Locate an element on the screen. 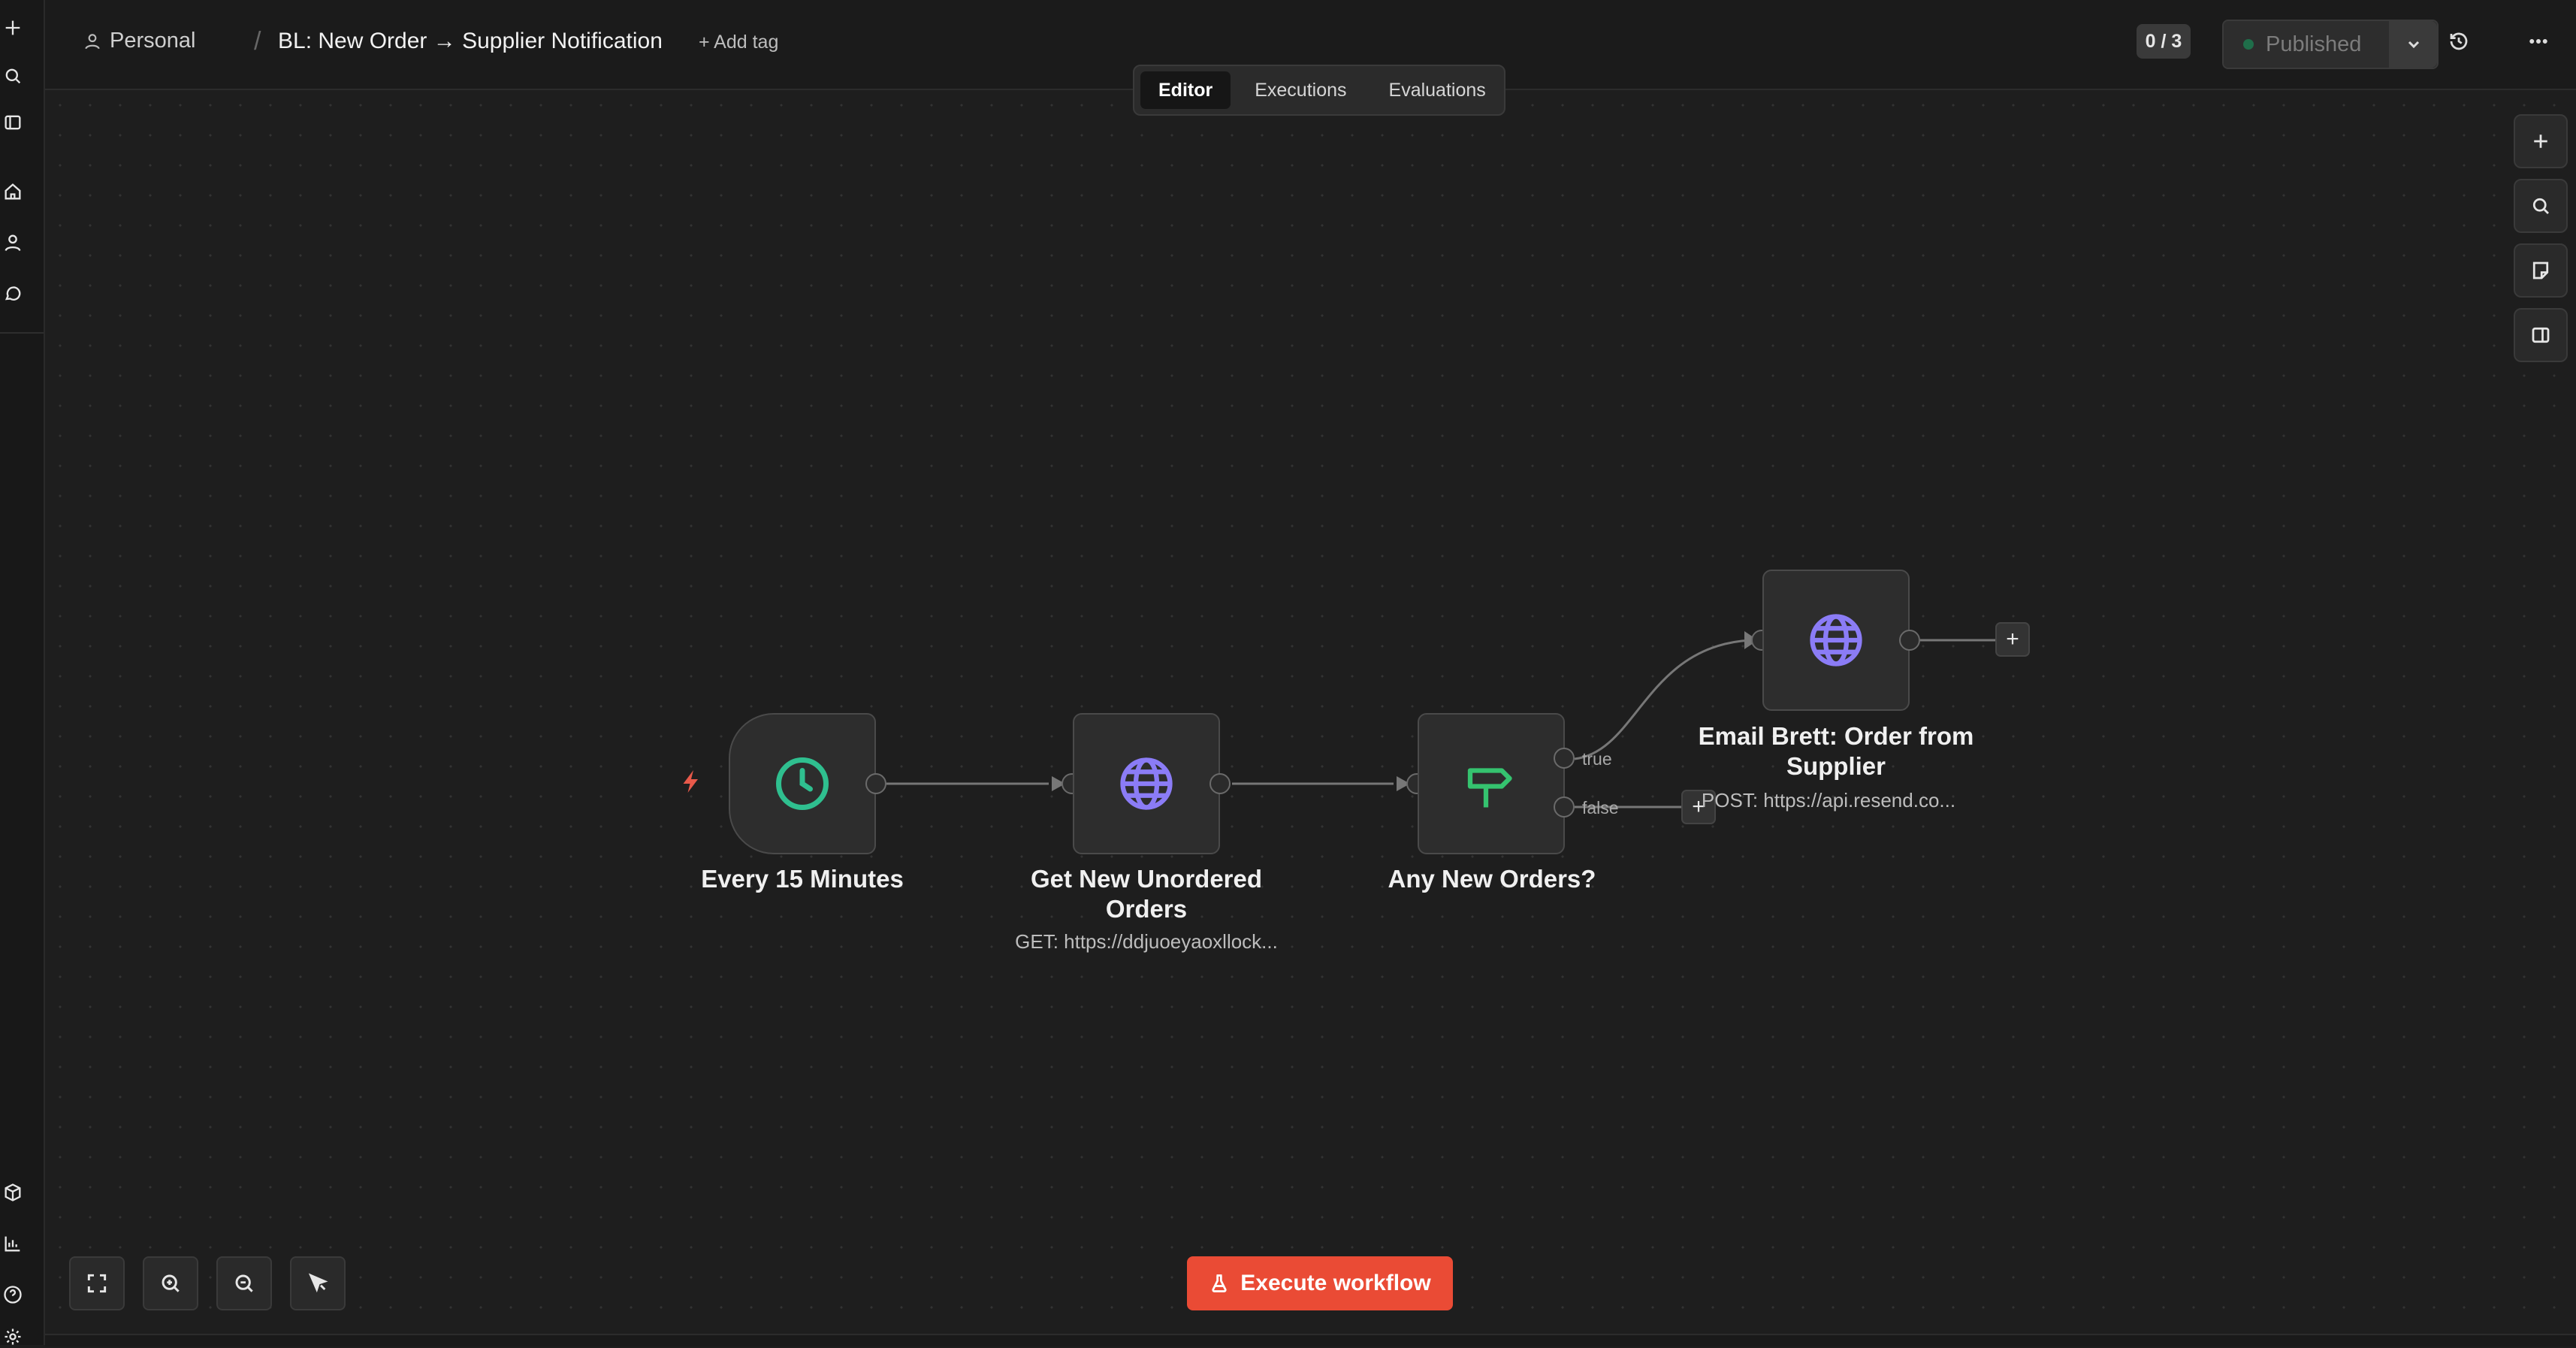 The image size is (2576, 1348). output-handle-true is located at coordinates (1564, 758).